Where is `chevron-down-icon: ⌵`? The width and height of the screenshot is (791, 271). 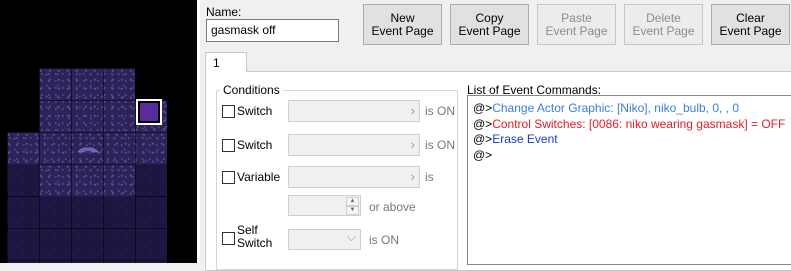 chevron-down-icon: ⌵ is located at coordinates (351, 237).